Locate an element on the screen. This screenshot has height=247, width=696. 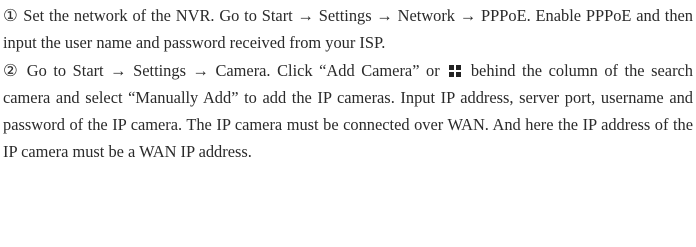
step-1-number: ① is located at coordinates (11, 15).